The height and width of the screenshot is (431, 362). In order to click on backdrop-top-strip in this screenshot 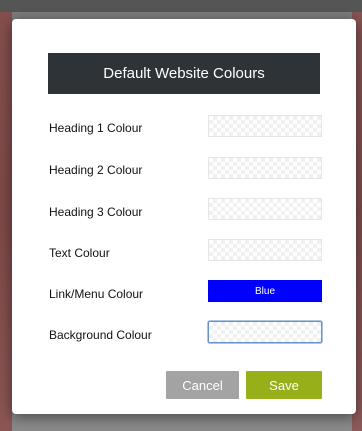, I will do `click(181, 6)`.